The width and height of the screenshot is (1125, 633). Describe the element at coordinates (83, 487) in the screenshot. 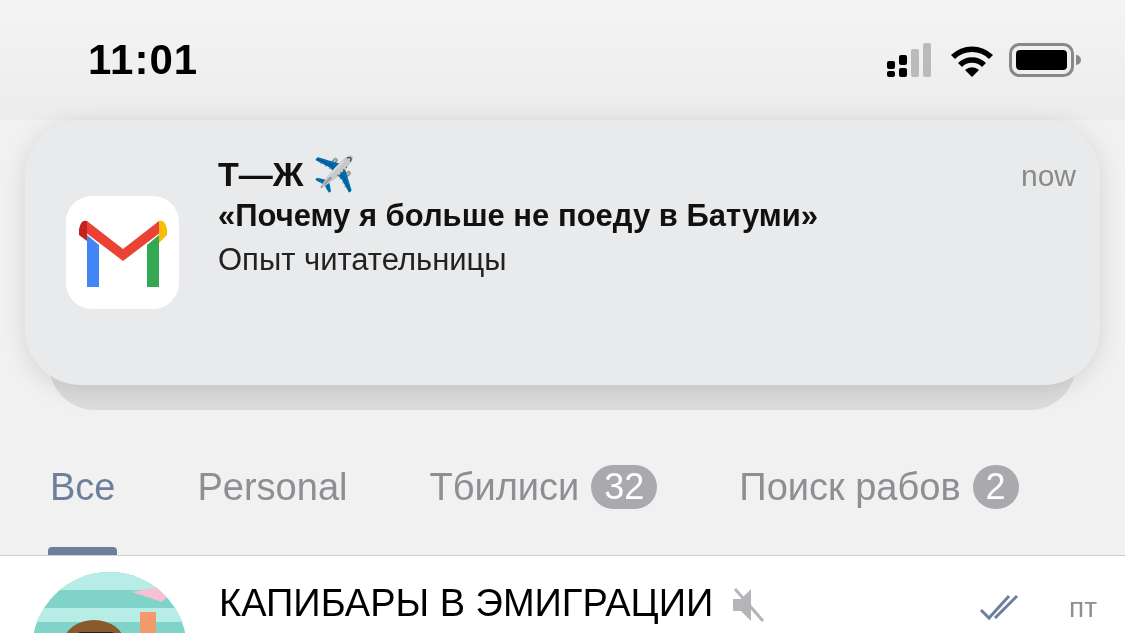

I see `tab-label: Все` at that location.